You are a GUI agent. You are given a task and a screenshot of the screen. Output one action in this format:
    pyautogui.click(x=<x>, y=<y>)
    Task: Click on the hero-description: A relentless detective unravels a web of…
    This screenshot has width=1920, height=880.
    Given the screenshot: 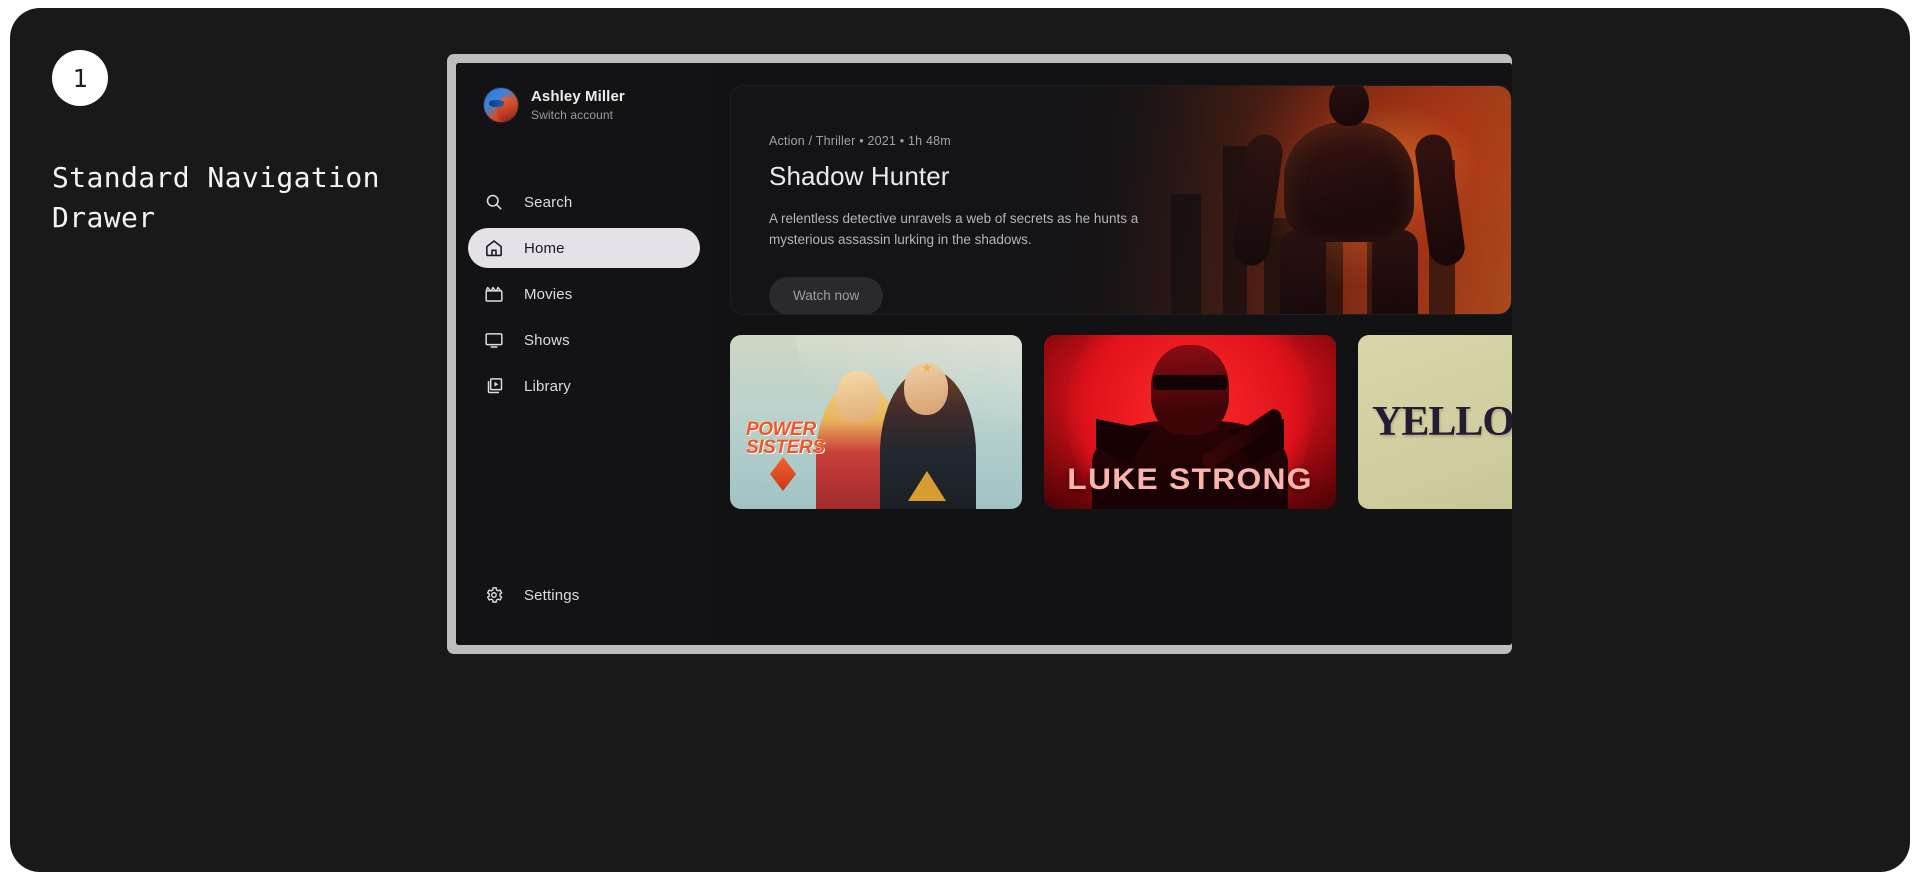 What is the action you would take?
    pyautogui.click(x=954, y=229)
    